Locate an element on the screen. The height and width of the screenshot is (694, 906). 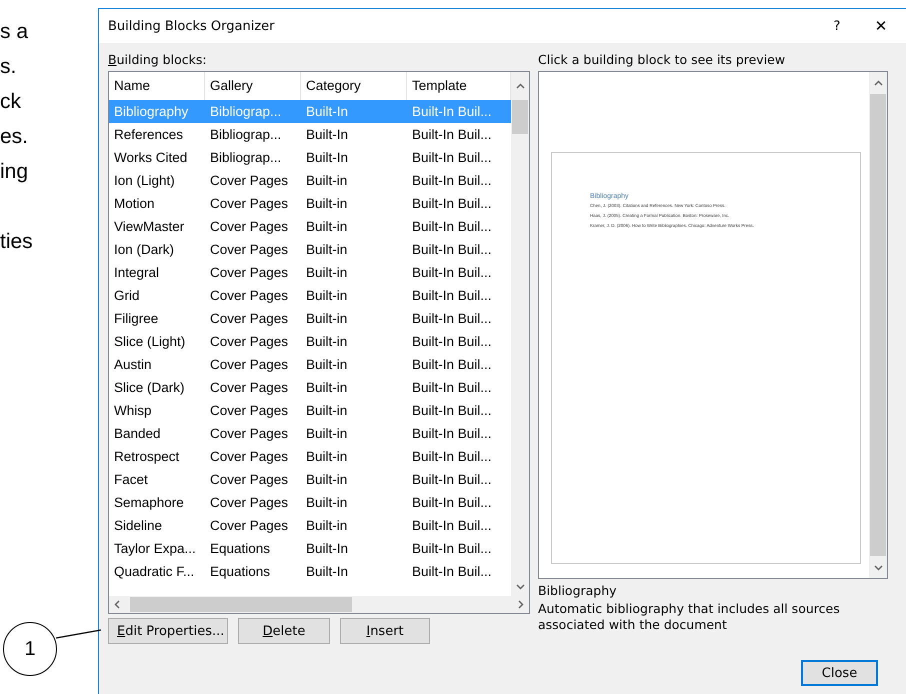
close-dialog-button: Close is located at coordinates (839, 673).